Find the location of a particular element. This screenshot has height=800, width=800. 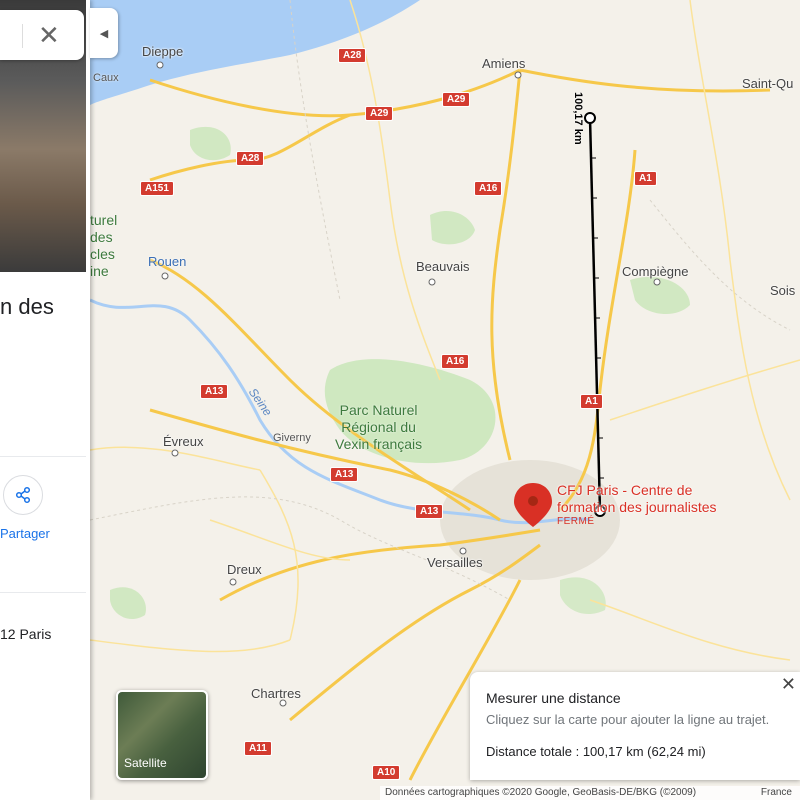

search-box: ✕ is located at coordinates (42, 35).